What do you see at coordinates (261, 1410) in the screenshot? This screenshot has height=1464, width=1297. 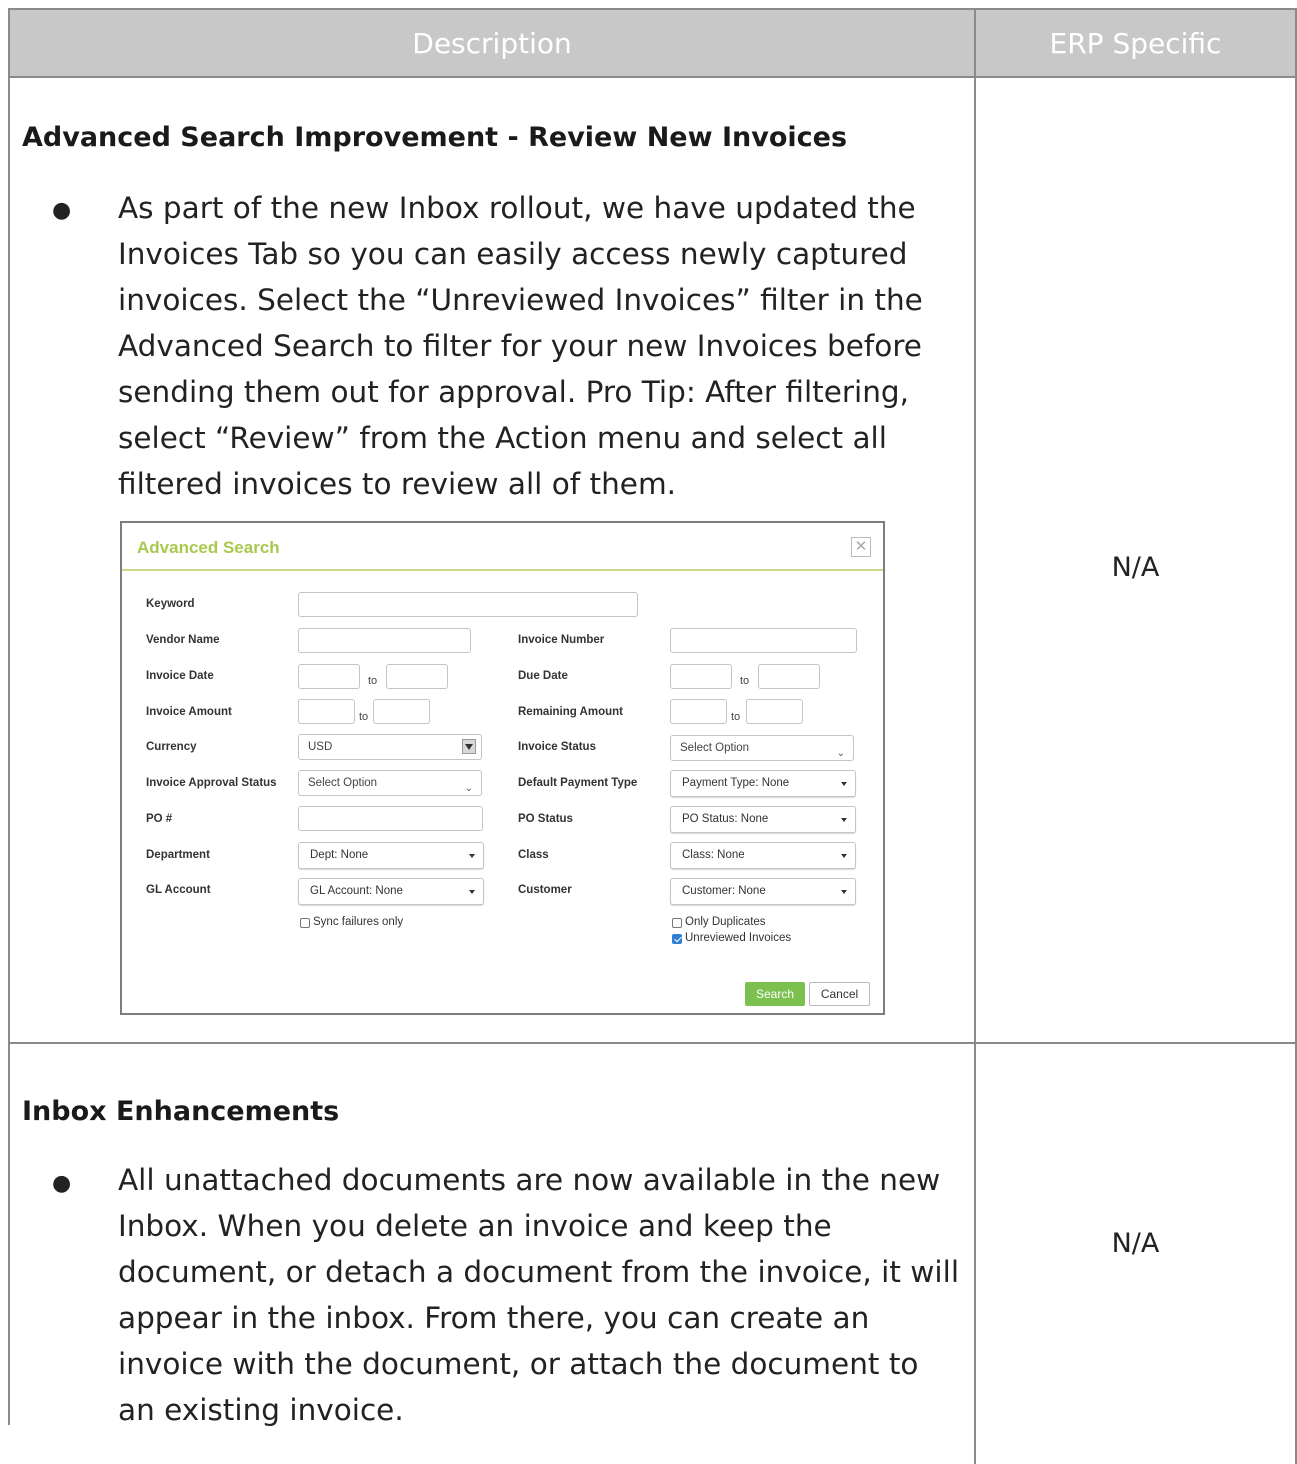 I see `paragraph-line: an existing invoice.` at bounding box center [261, 1410].